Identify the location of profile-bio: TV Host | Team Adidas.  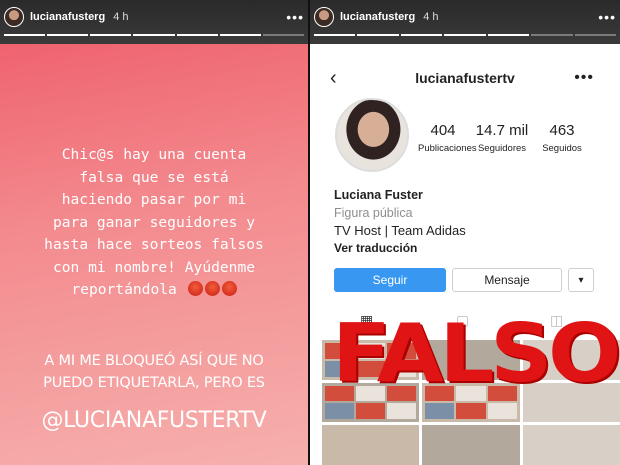
(400, 230).